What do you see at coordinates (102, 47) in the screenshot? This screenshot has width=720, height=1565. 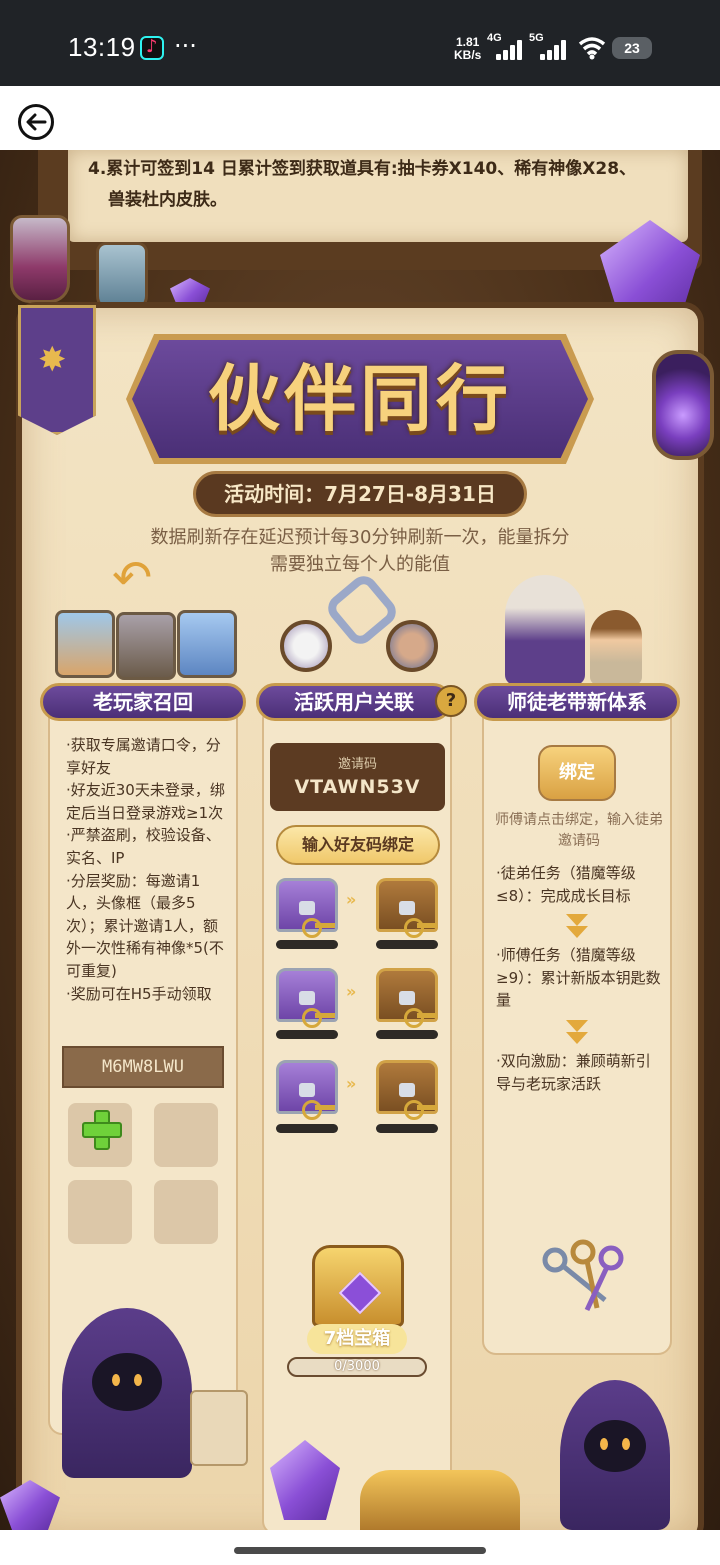 I see `status-time: 13:19` at bounding box center [102, 47].